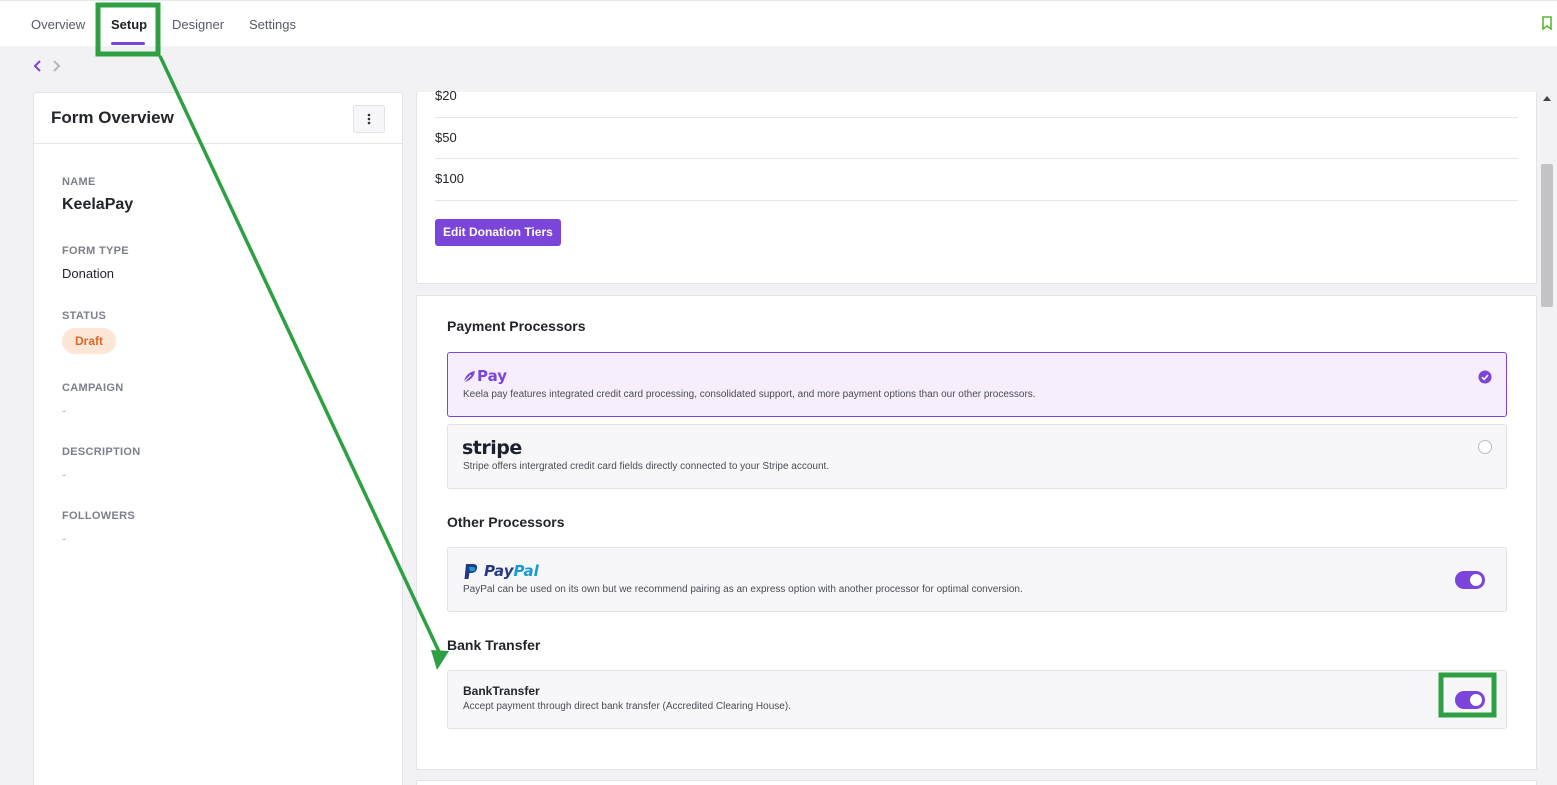 Image resolution: width=1557 pixels, height=785 pixels. What do you see at coordinates (1547, 23) in the screenshot?
I see `bookmark-icon` at bounding box center [1547, 23].